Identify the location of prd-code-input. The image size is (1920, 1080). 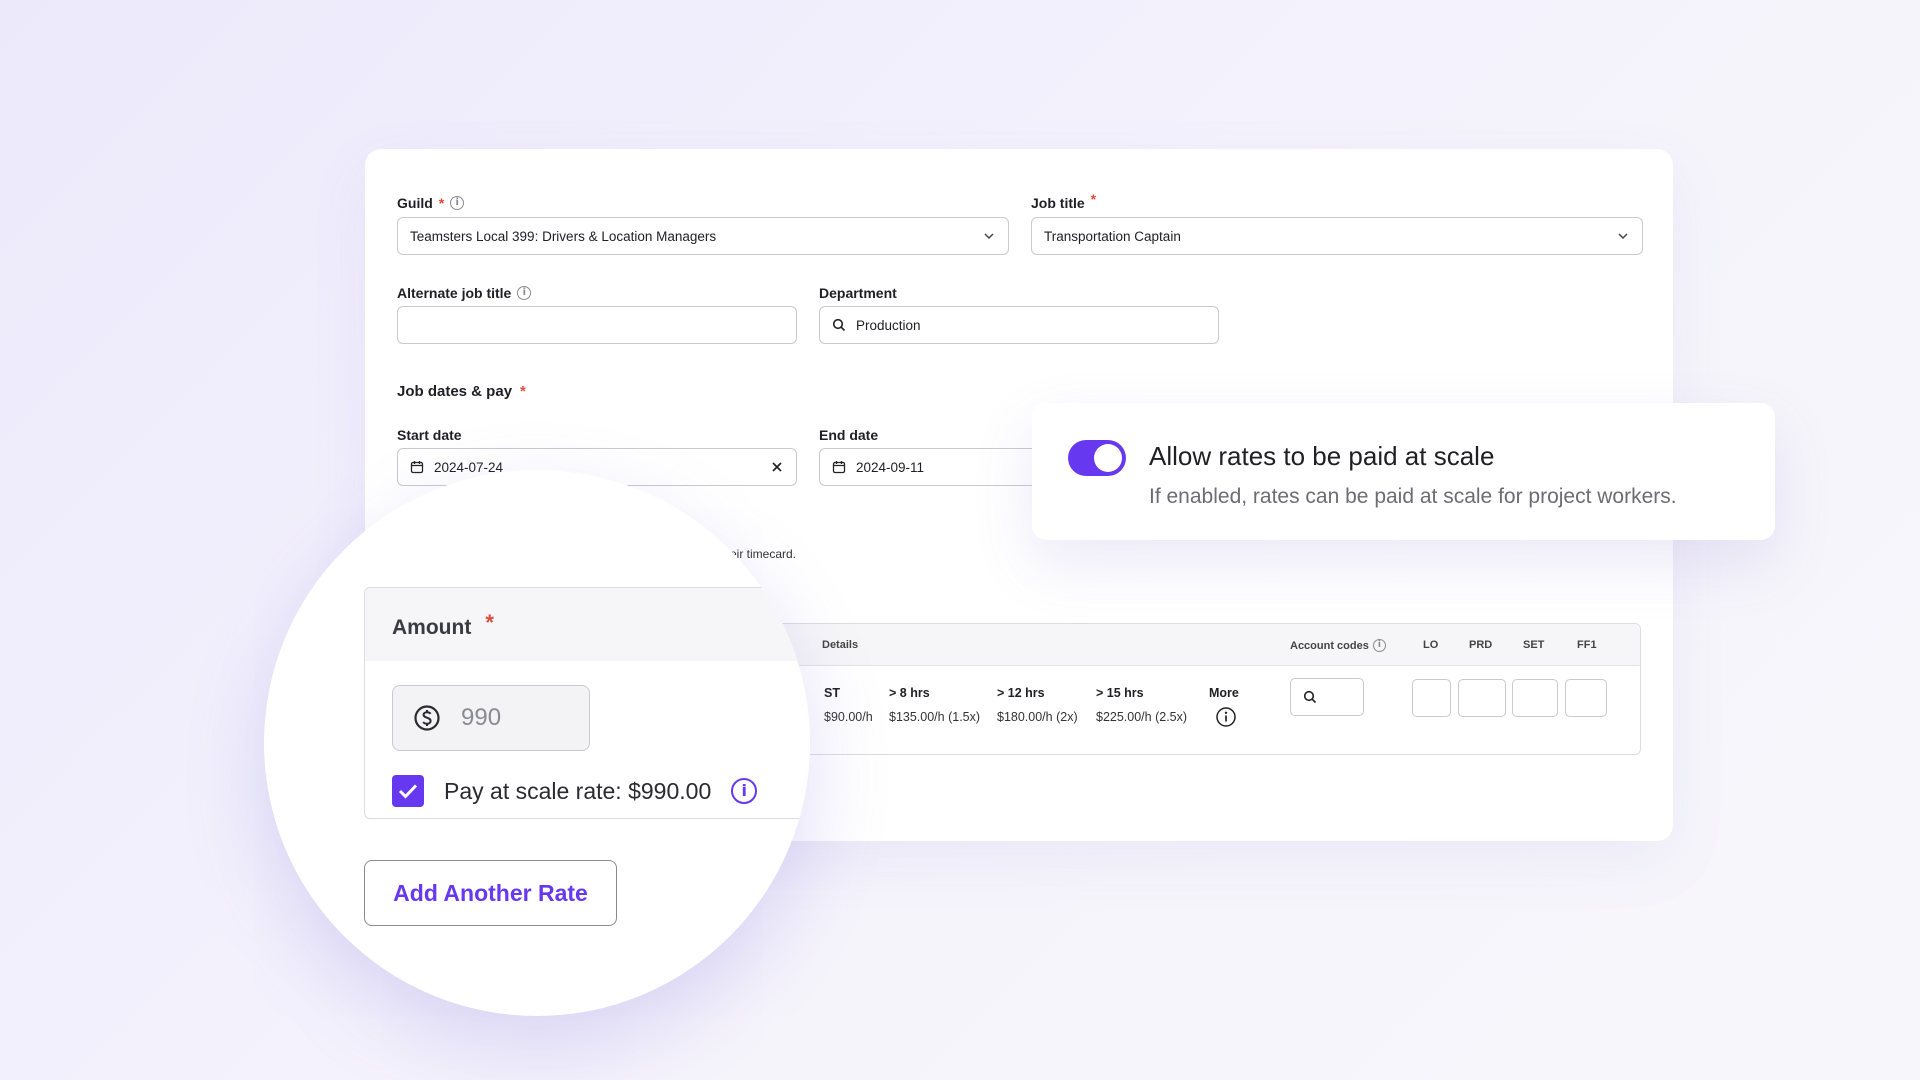
(1482, 698).